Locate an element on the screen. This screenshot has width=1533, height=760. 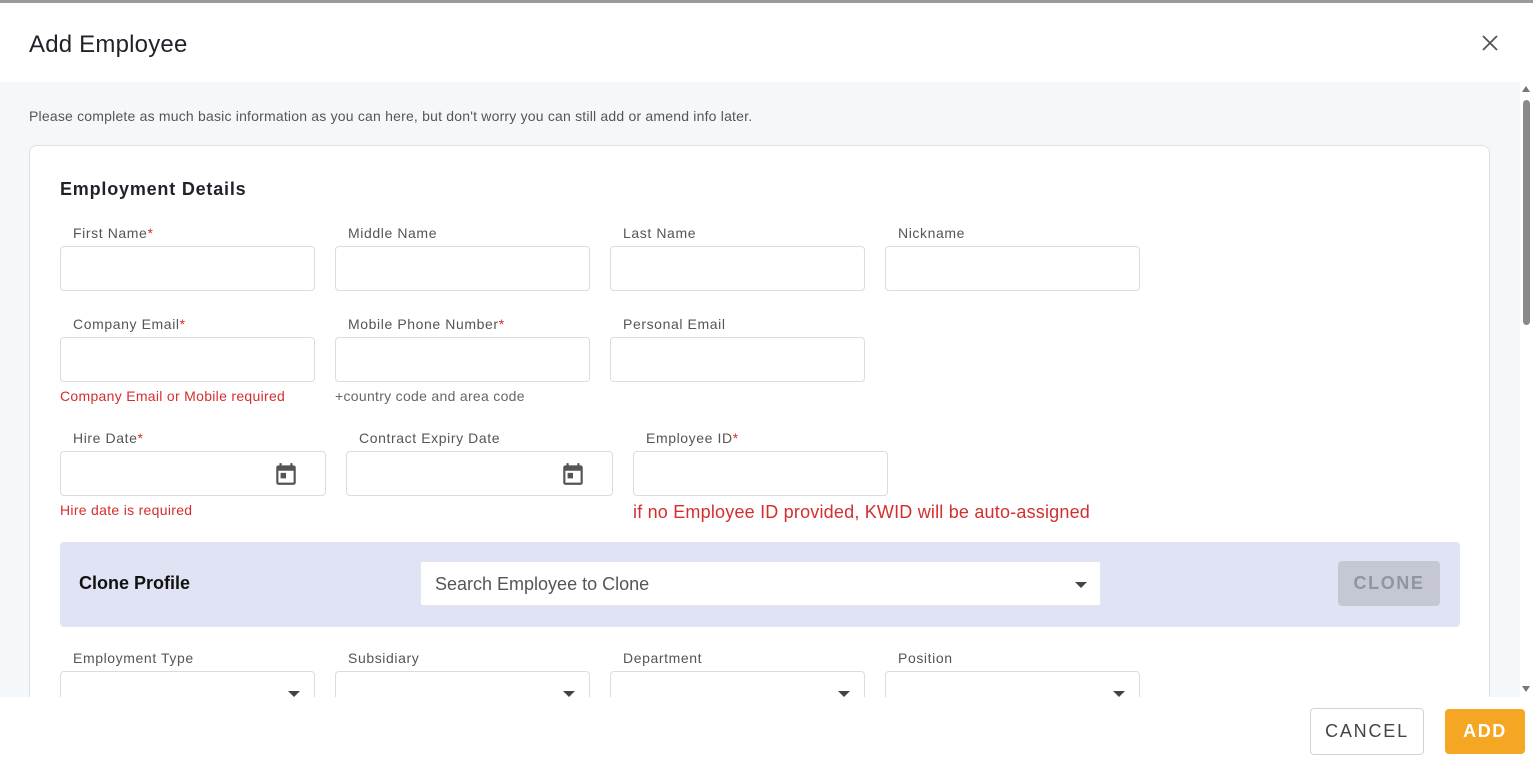
mobile-phone-label: Mobile Phone Number* is located at coordinates (426, 324).